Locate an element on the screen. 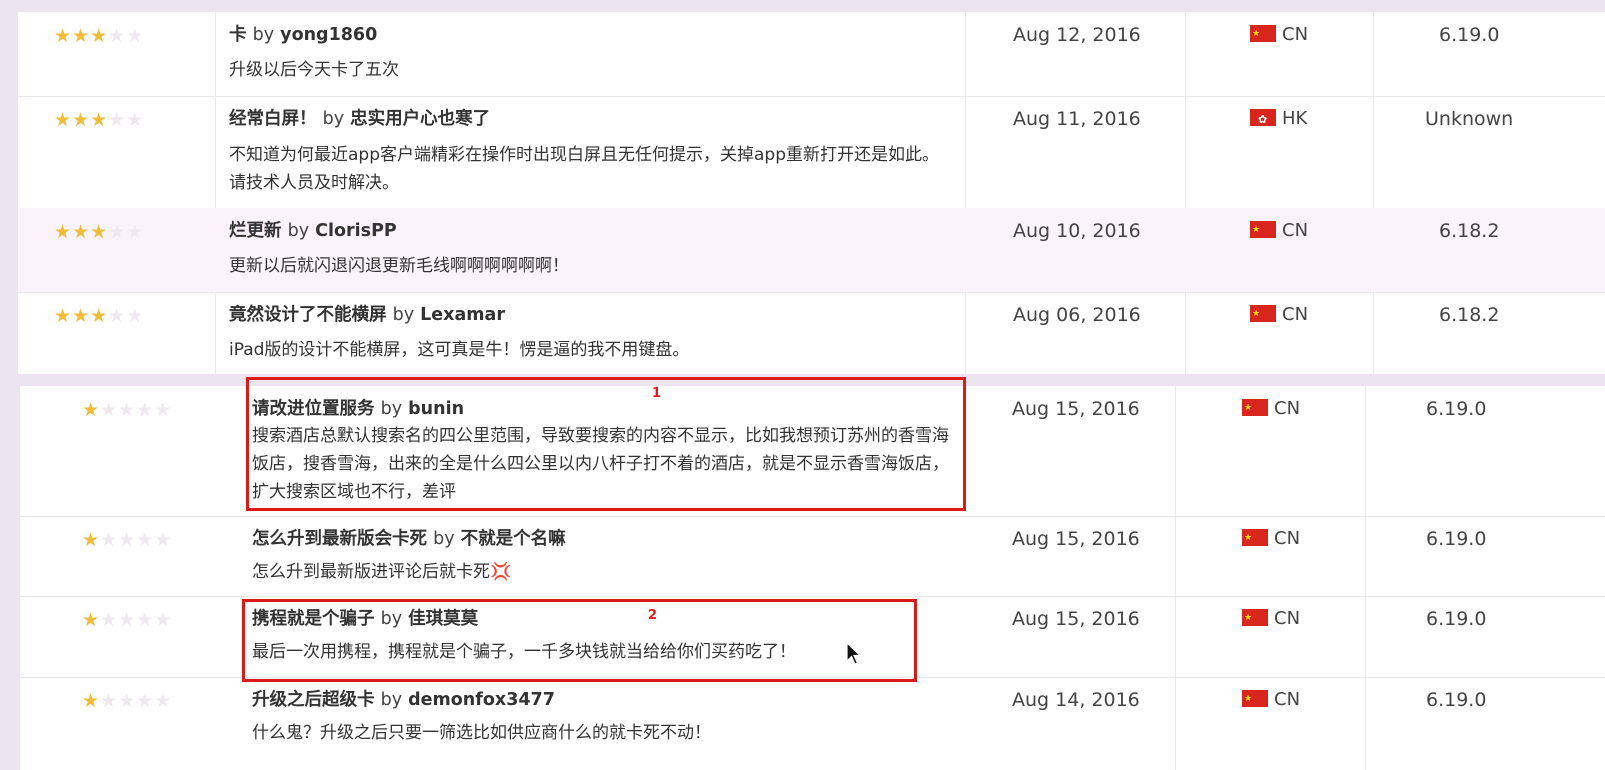  review-date: Aug 10, 2016 is located at coordinates (1077, 231).